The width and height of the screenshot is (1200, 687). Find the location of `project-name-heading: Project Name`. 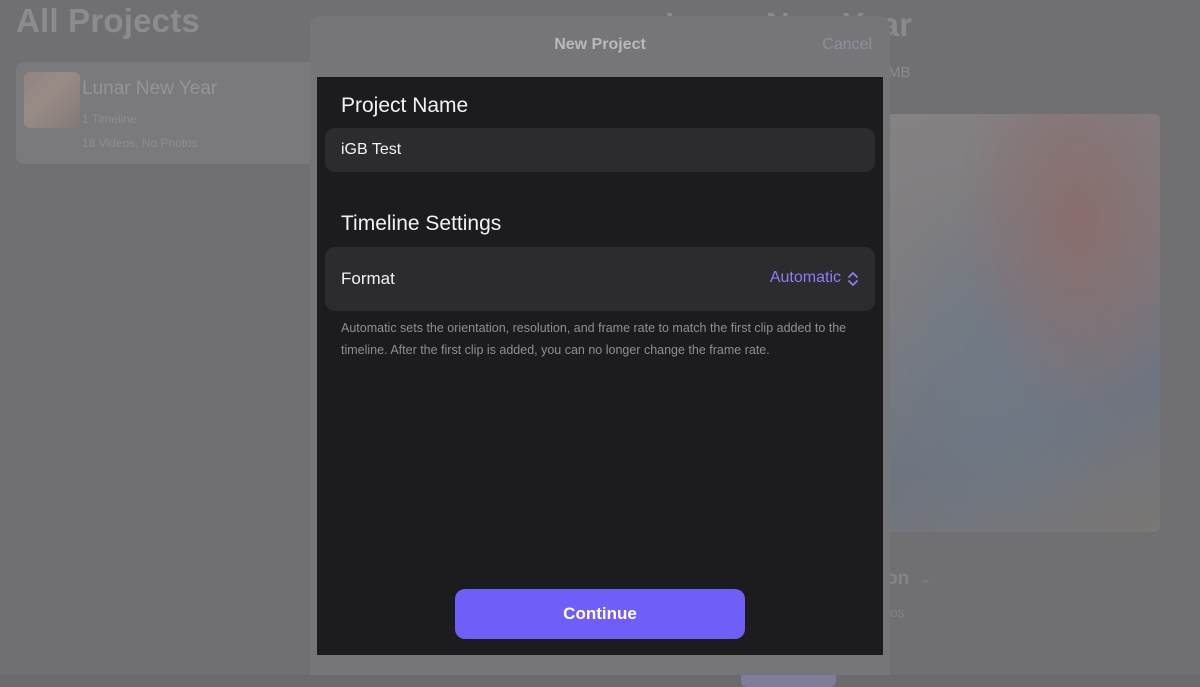

project-name-heading: Project Name is located at coordinates (405, 105).